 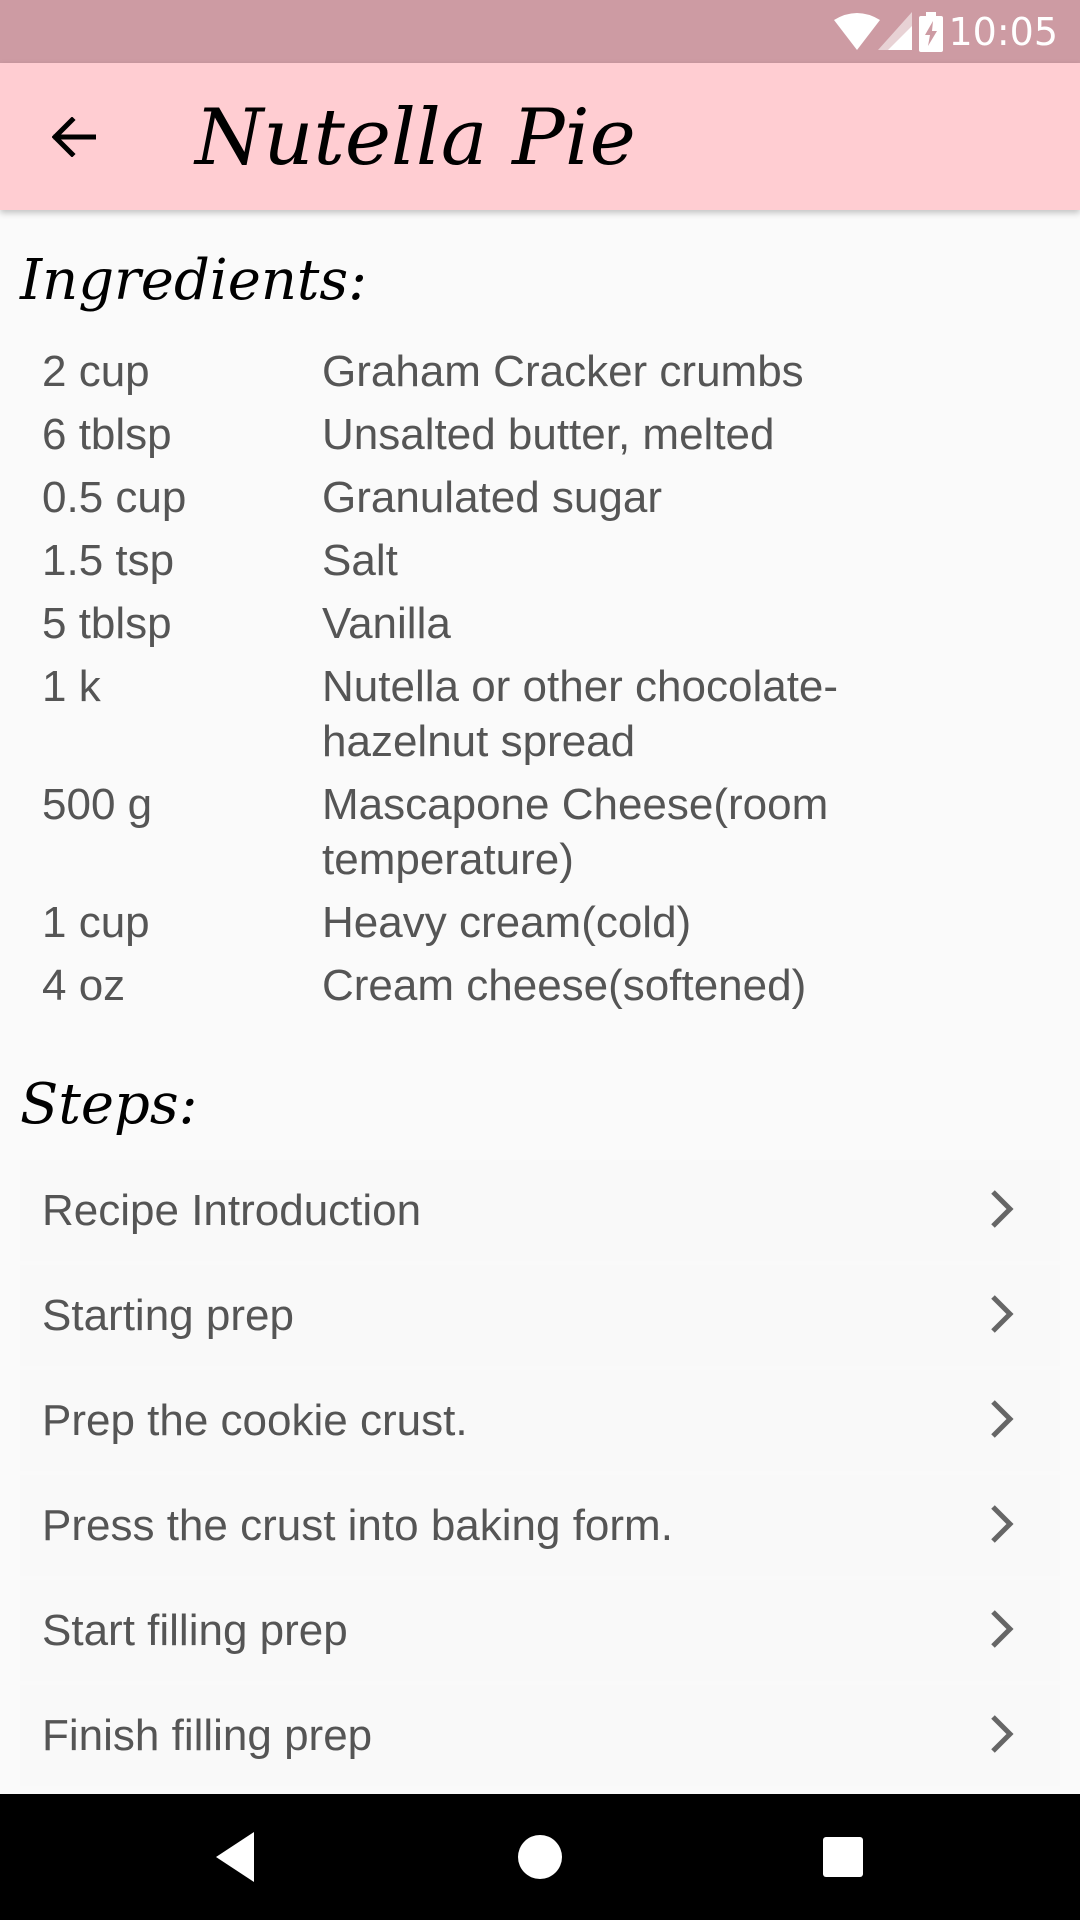 I want to click on step-item-starting-prep: Starting prep, so click(x=540, y=1315).